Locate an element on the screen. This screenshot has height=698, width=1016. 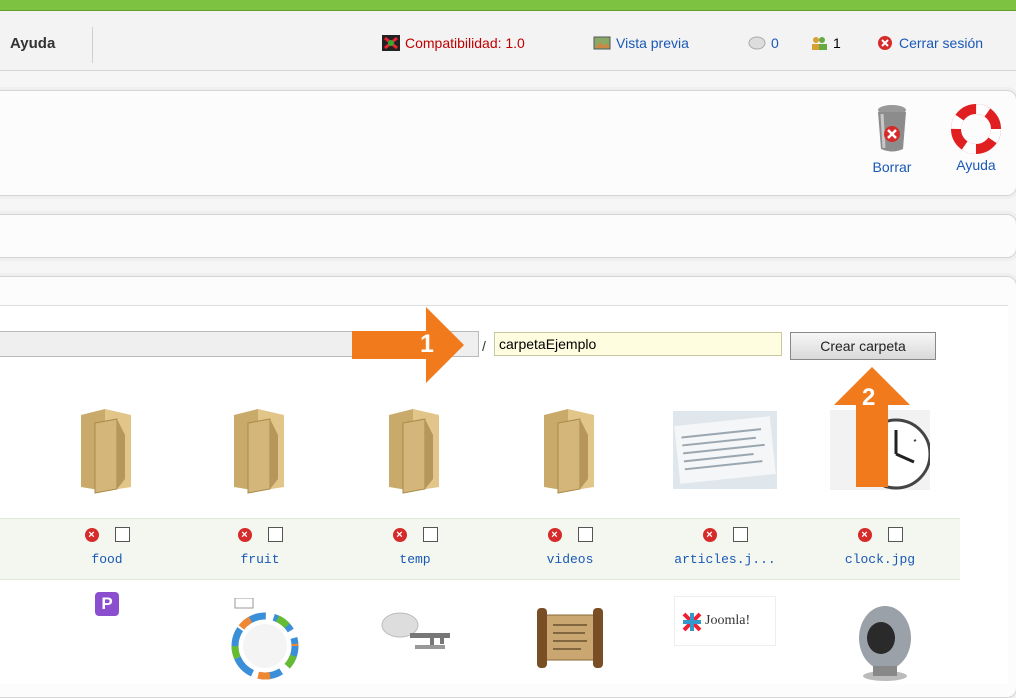
users-icon is located at coordinates (819, 43).